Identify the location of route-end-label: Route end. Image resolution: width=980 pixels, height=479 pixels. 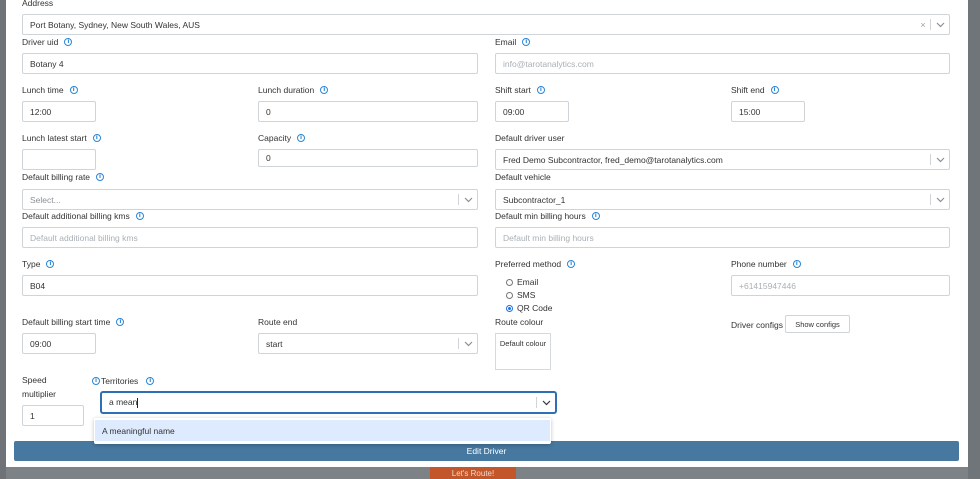
(278, 322).